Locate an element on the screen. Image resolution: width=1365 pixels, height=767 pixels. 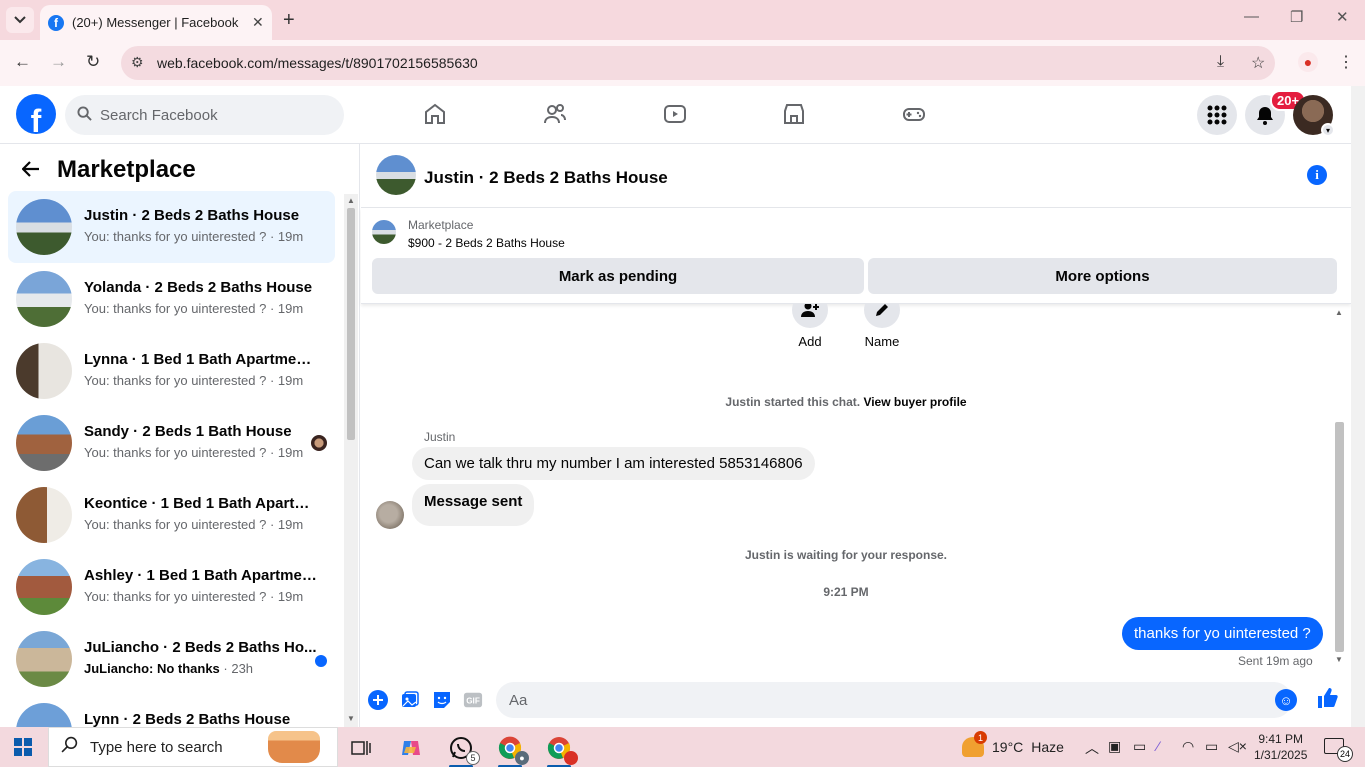
incoming-message: Message sent is located at coordinates (473, 505).